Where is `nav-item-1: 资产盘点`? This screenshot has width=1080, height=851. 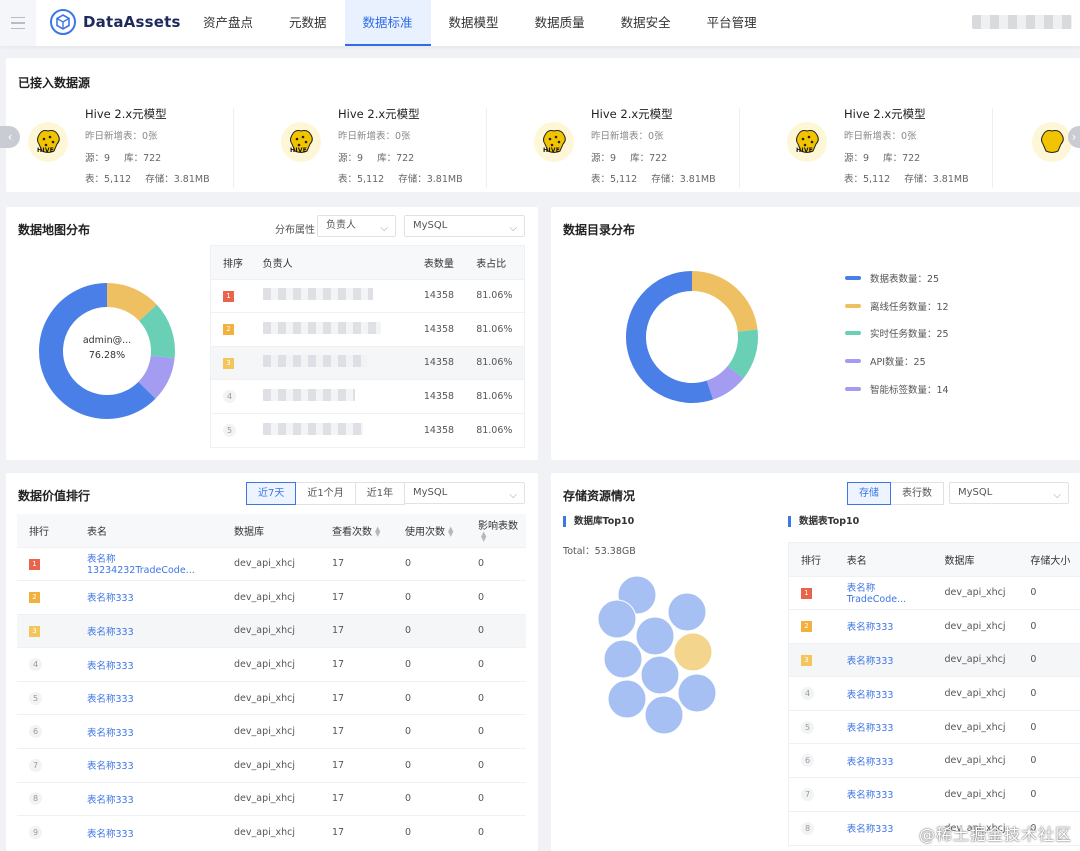
nav-item-1: 资产盘点 is located at coordinates (228, 23).